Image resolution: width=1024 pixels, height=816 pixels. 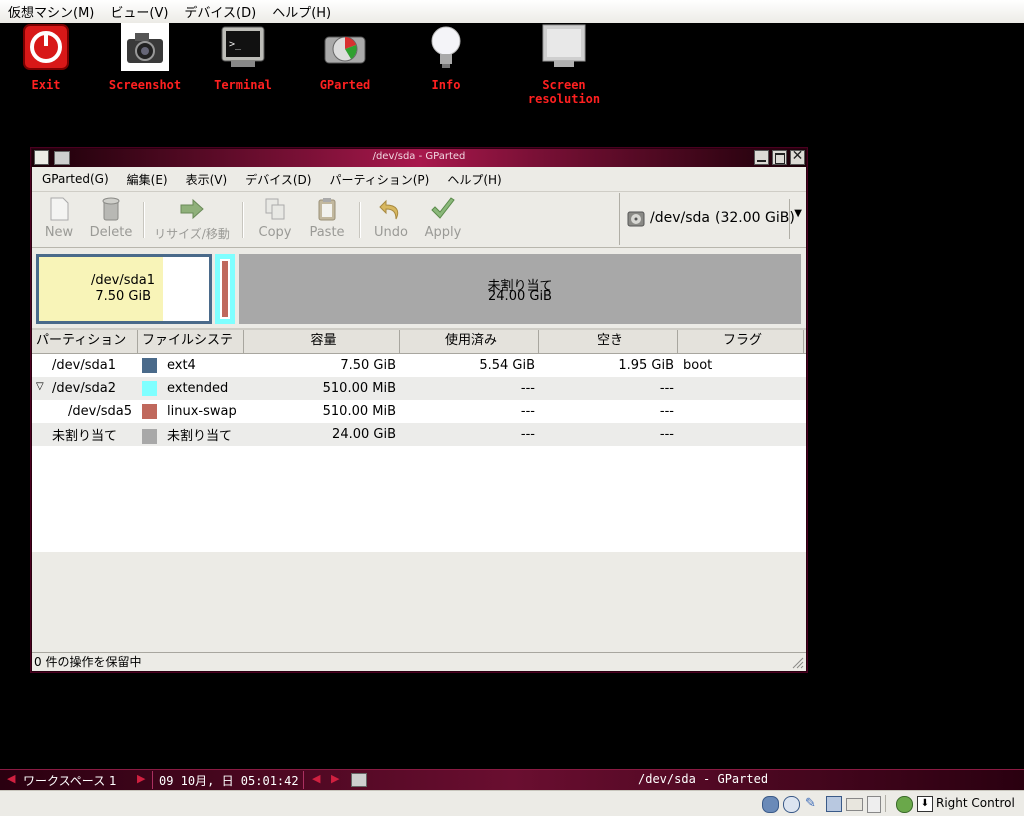 I want to click on graph-partition-sda1: /dev/sda1 7.50 GiB, so click(x=124, y=289).